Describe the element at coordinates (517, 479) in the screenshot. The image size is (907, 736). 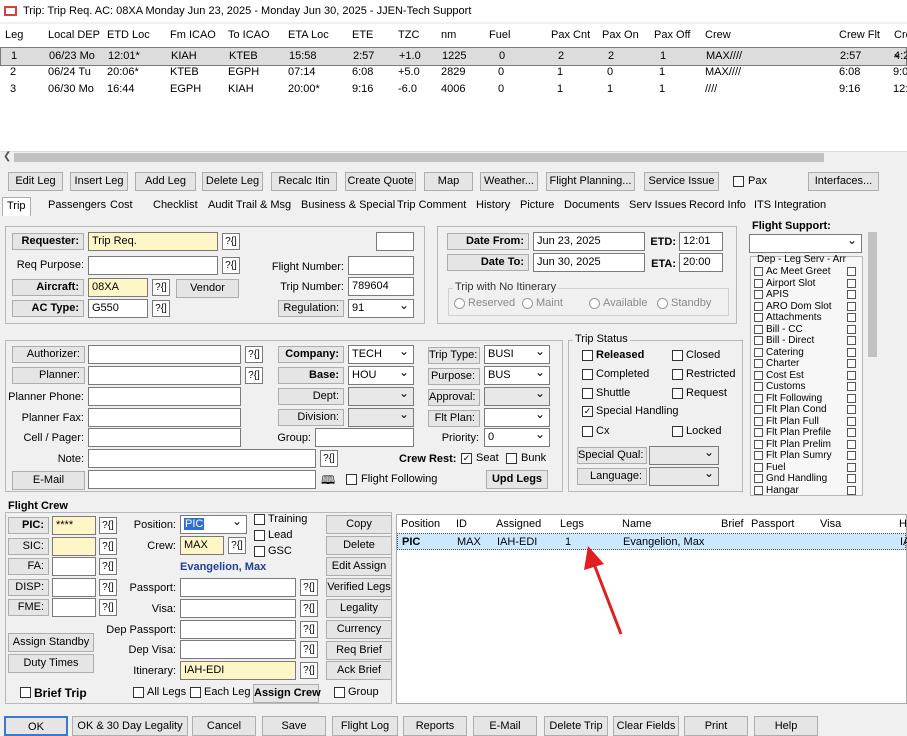
I see `upd-legs-button: Upd Legs` at that location.